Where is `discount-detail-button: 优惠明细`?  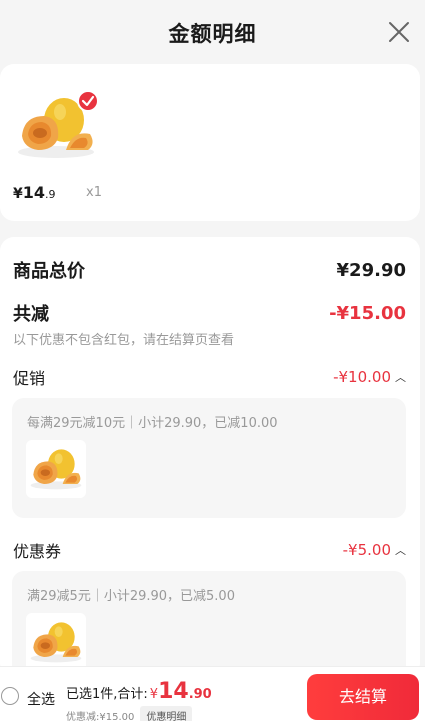
discount-detail-button: 优惠明细 is located at coordinates (166, 713).